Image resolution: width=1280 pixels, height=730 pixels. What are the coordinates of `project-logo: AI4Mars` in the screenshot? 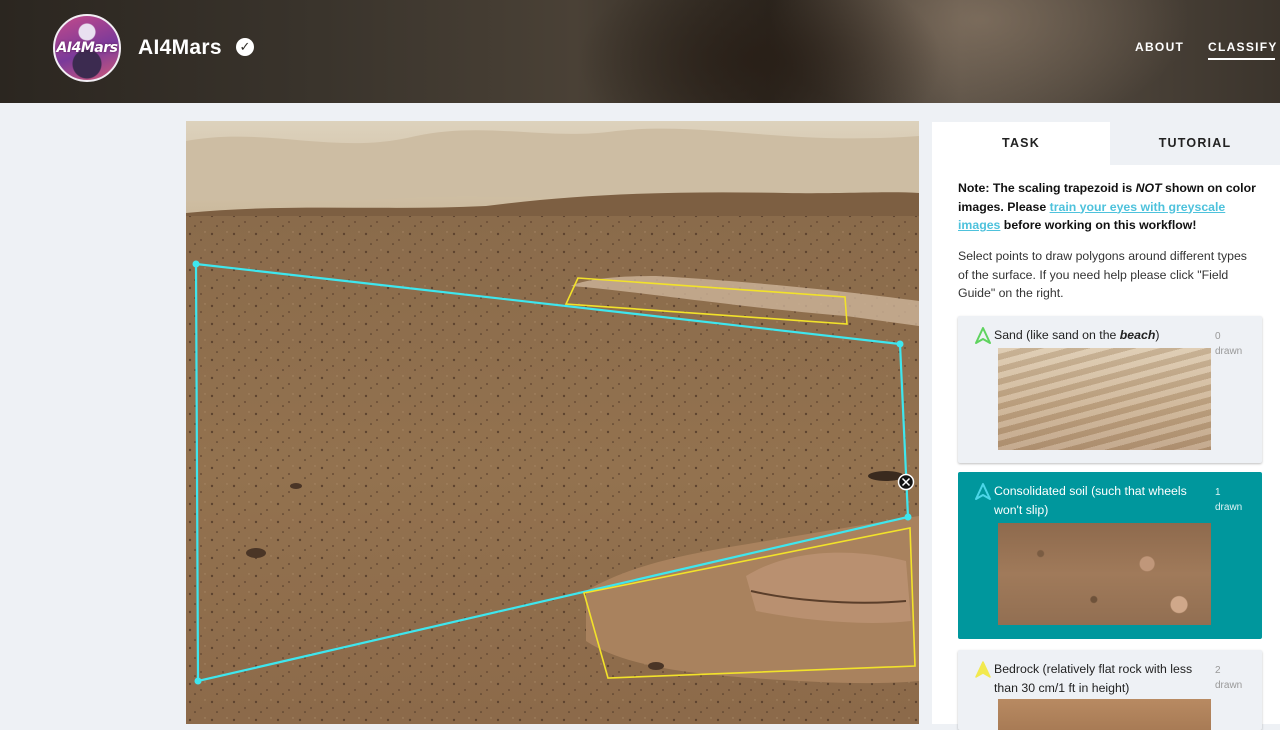 It's located at (87, 48).